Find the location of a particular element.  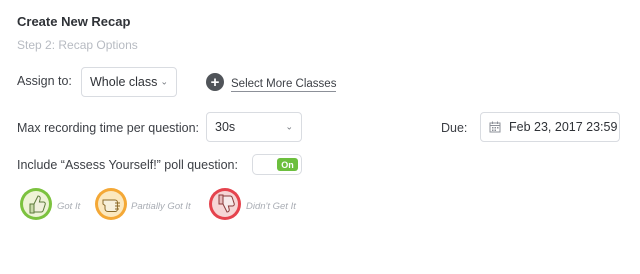

poll-question-toggle: On is located at coordinates (277, 164).